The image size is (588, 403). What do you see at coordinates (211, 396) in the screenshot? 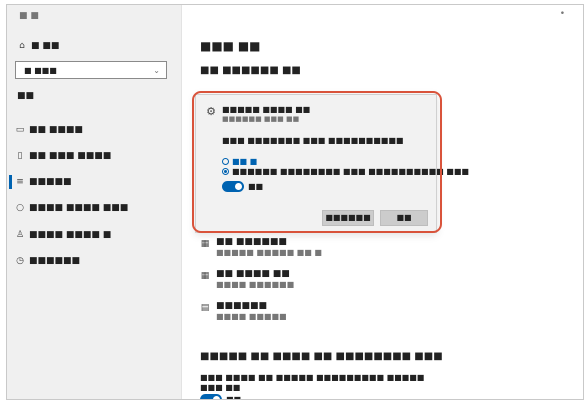
I see `section-toggle` at bounding box center [211, 396].